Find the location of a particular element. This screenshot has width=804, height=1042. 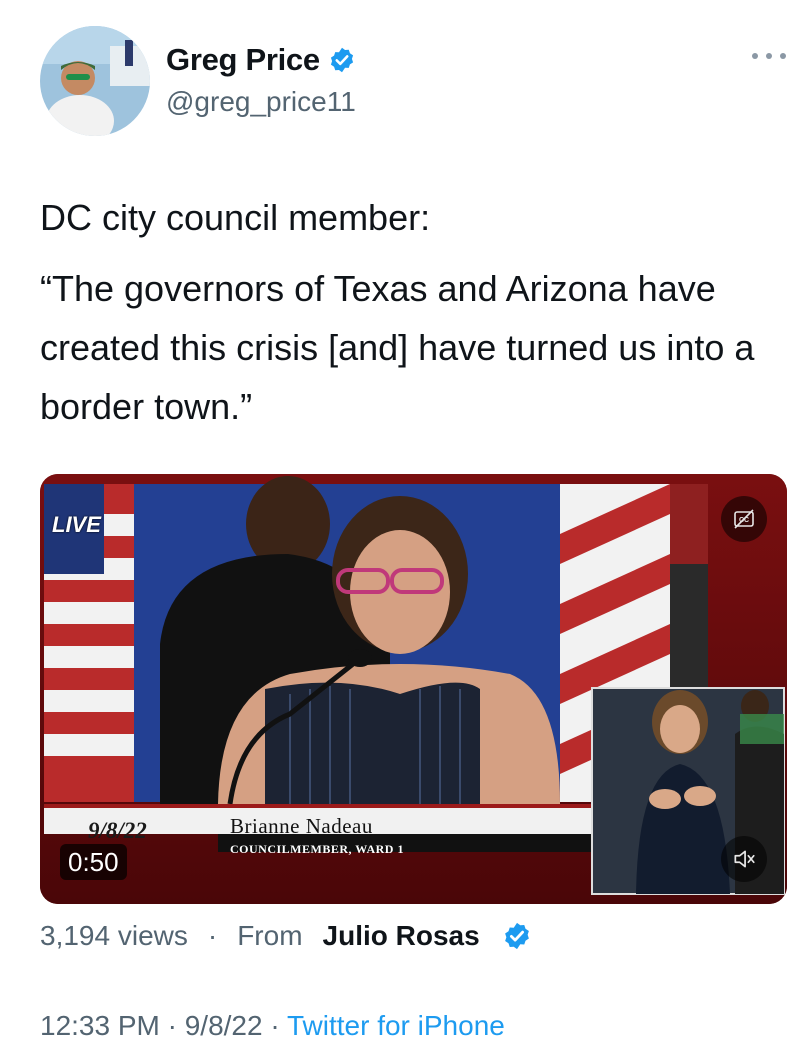

author-avatar is located at coordinates (95, 81).